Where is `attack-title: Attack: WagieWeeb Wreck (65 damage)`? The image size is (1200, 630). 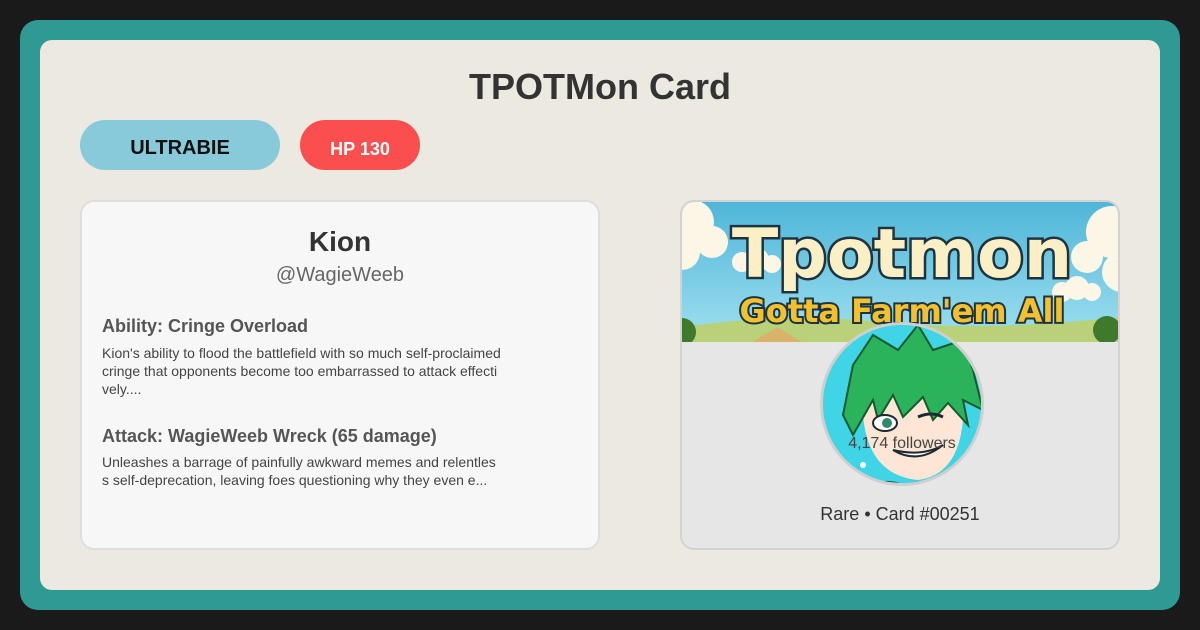
attack-title: Attack: WagieWeeb Wreck (65 damage) is located at coordinates (269, 436).